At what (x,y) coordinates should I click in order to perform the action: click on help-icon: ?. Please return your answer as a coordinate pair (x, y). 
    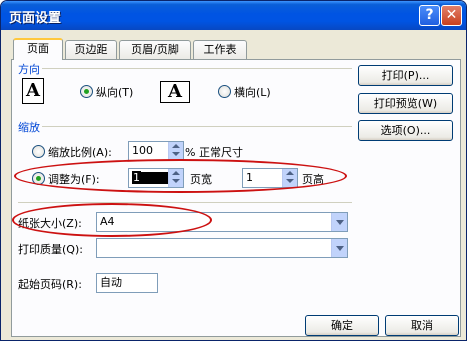
    Looking at the image, I should click on (429, 15).